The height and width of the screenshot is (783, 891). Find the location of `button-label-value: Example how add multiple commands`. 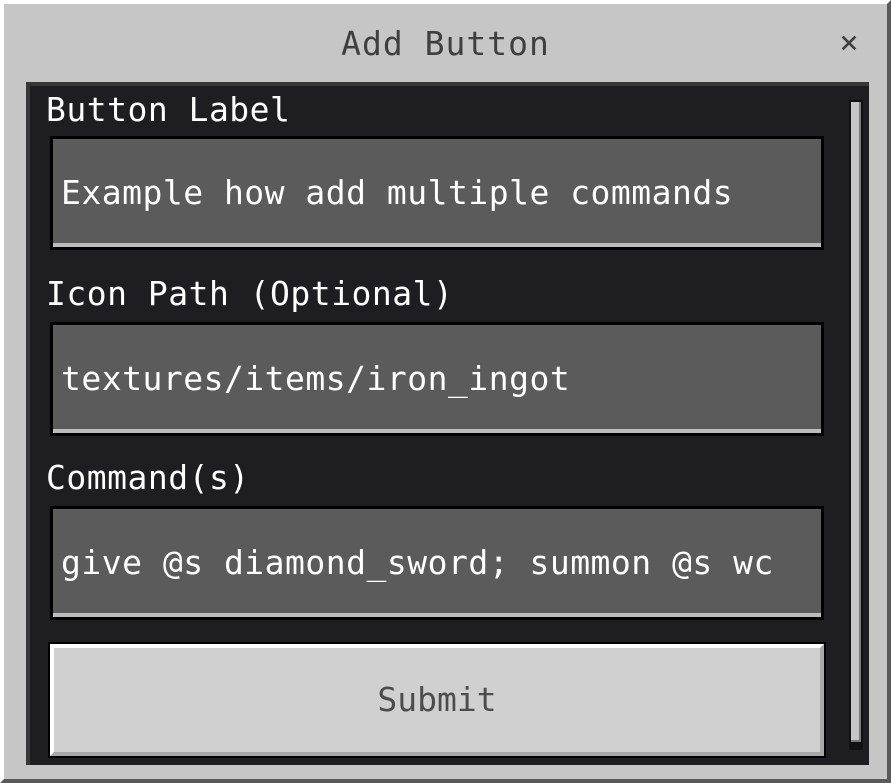

button-label-value: Example how add multiple commands is located at coordinates (397, 192).